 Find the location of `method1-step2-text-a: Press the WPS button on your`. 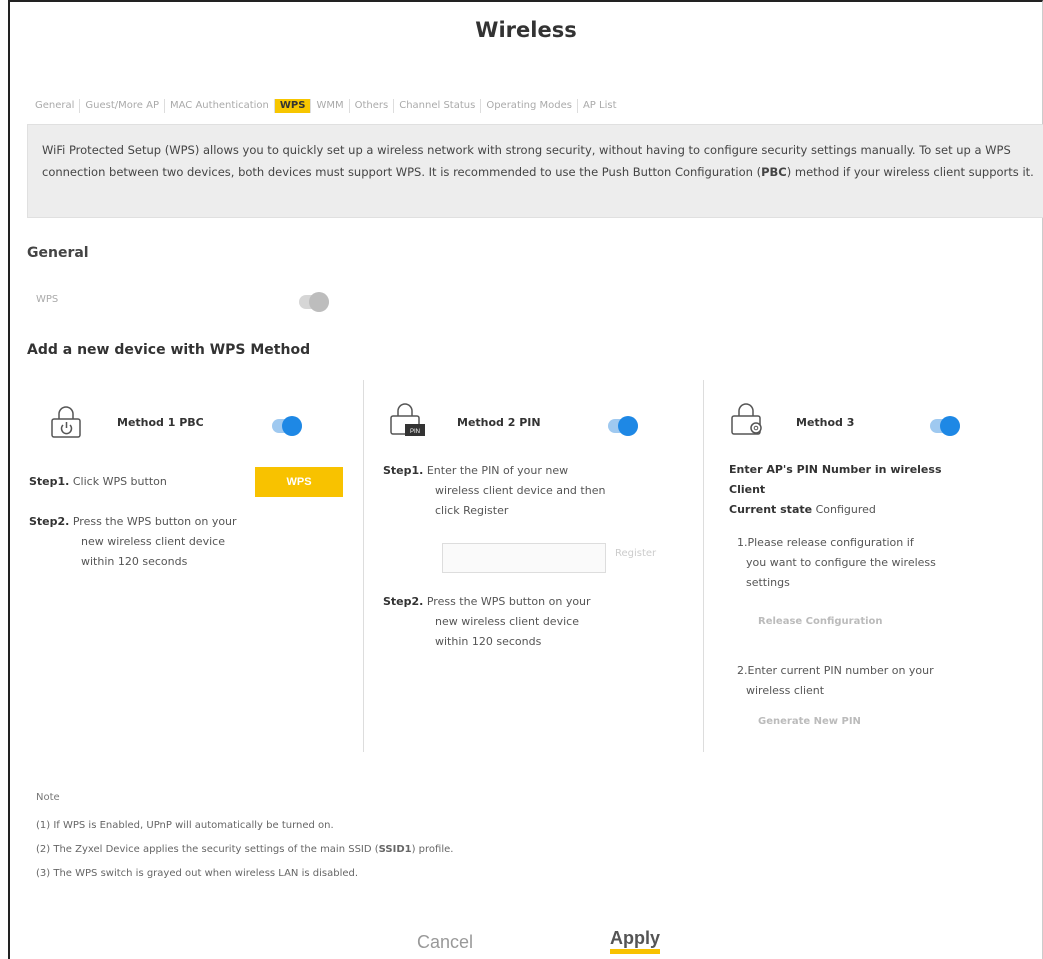

method1-step2-text-a: Press the WPS button on your is located at coordinates (154, 521).